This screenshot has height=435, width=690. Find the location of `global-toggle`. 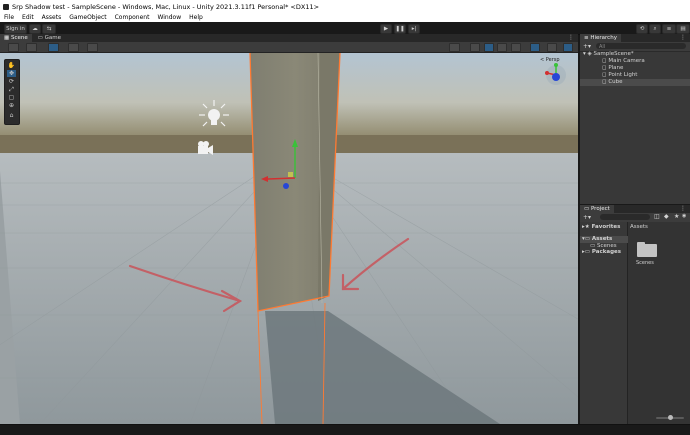

global-toggle is located at coordinates (53, 47).